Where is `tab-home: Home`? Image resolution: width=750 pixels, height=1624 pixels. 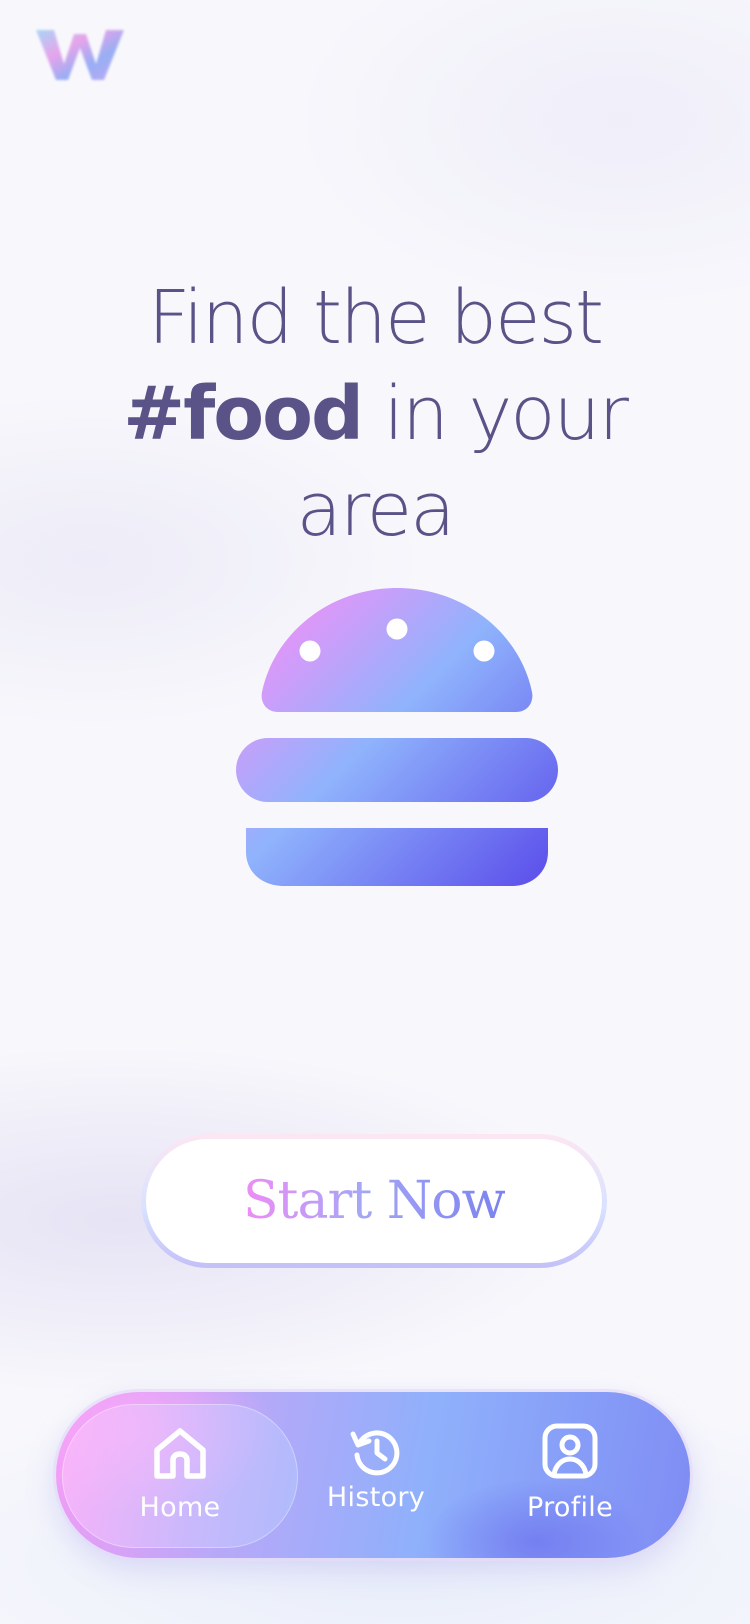
tab-home: Home is located at coordinates (180, 1475).